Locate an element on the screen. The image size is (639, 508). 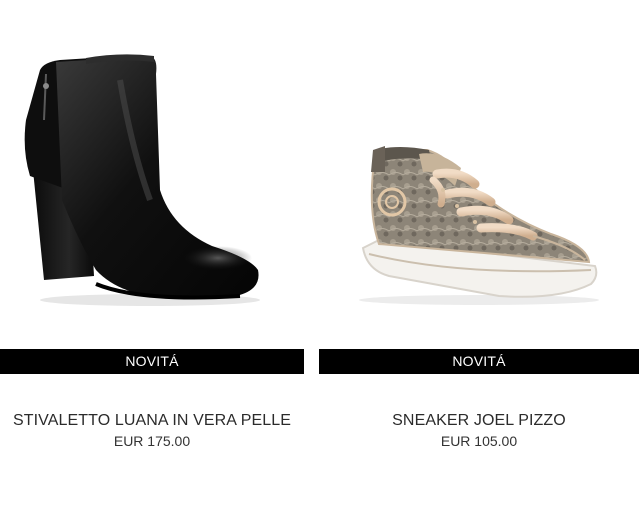
product-price: EUR 175.00 is located at coordinates (152, 441).